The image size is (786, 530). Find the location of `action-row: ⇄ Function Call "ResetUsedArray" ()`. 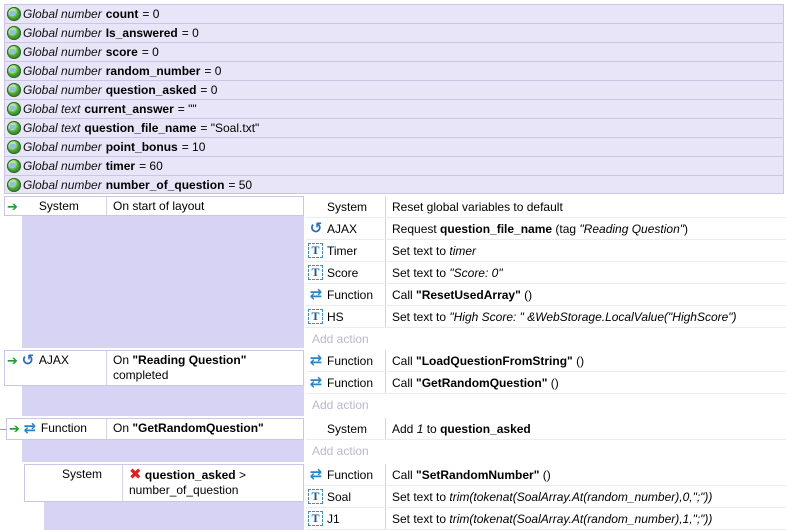

action-row: ⇄ Function Call "ResetUsedArray" () is located at coordinates (546, 295).